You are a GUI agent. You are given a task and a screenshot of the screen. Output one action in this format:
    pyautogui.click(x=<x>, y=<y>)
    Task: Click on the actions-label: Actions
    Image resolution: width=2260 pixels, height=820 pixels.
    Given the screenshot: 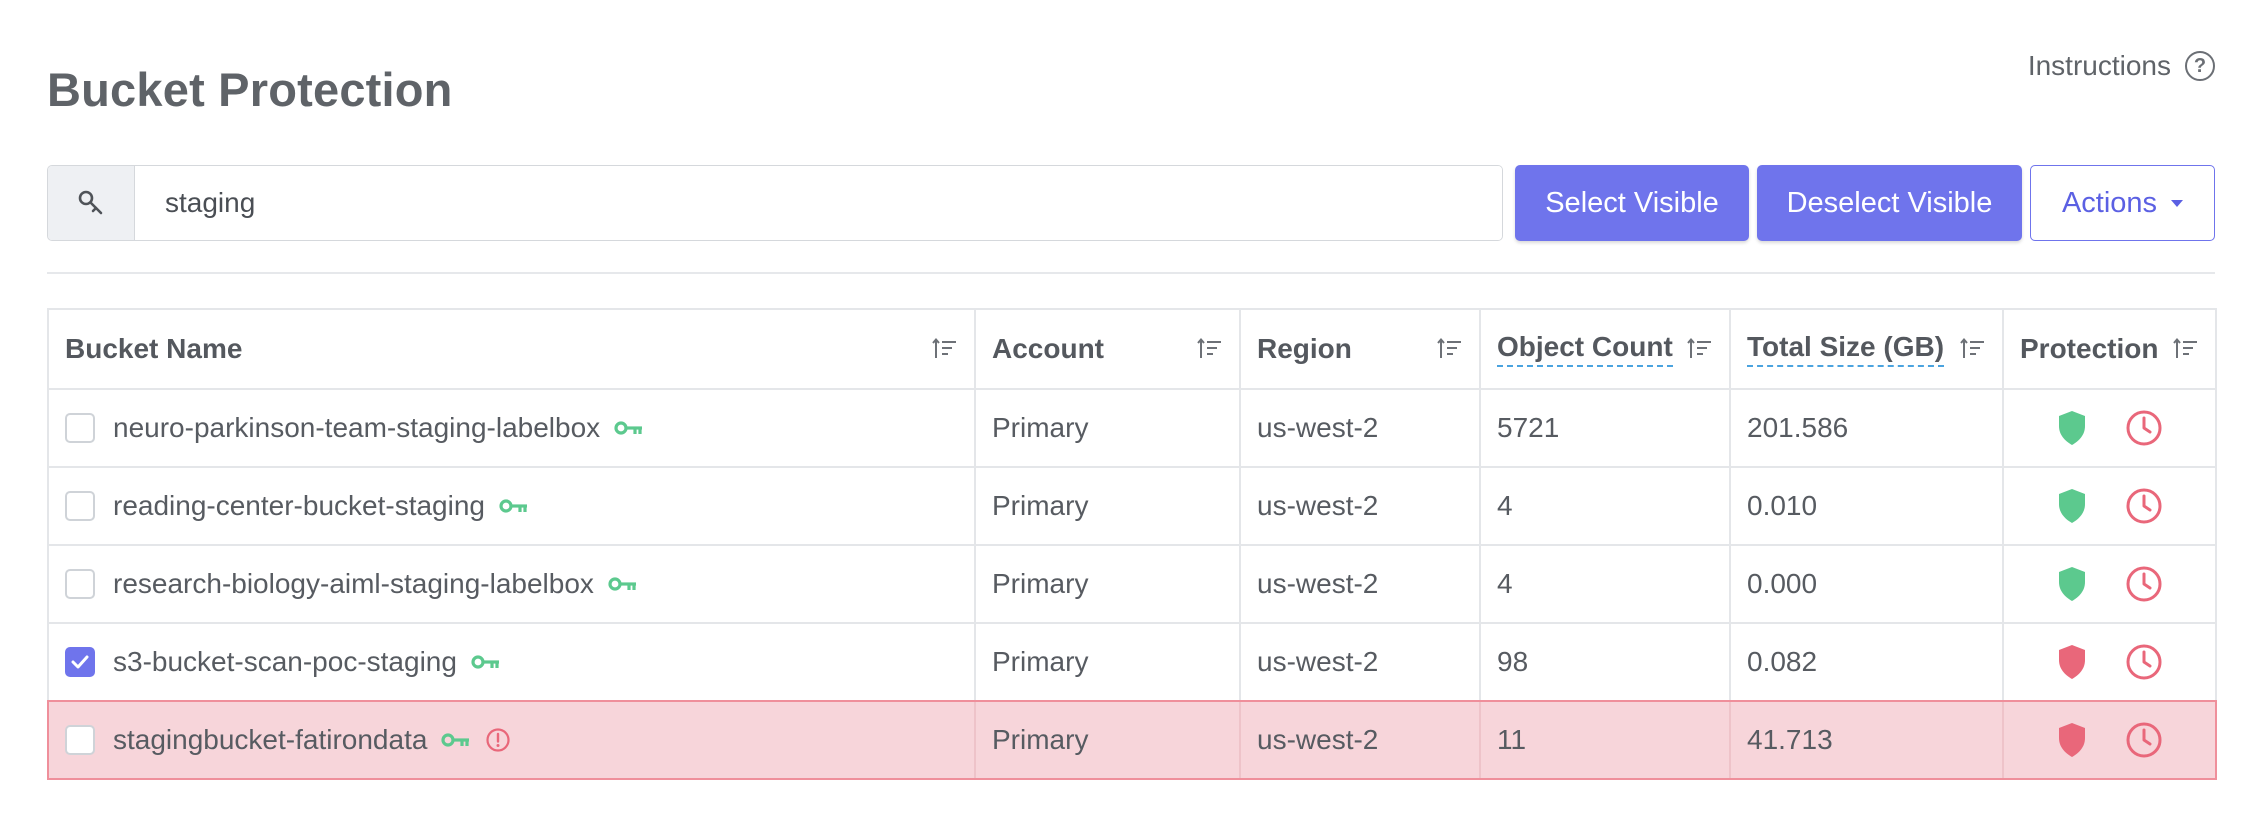 What is the action you would take?
    pyautogui.click(x=2109, y=202)
    